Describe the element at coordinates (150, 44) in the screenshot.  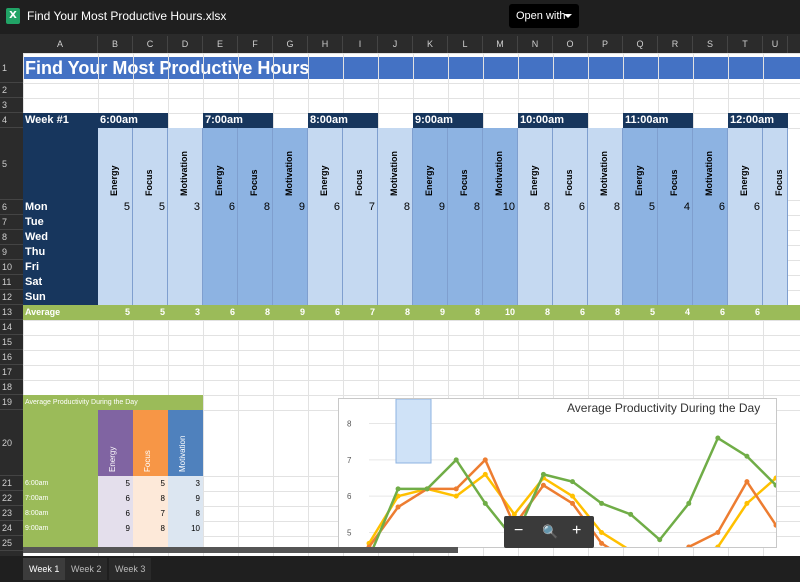
I see `column-header: C` at that location.